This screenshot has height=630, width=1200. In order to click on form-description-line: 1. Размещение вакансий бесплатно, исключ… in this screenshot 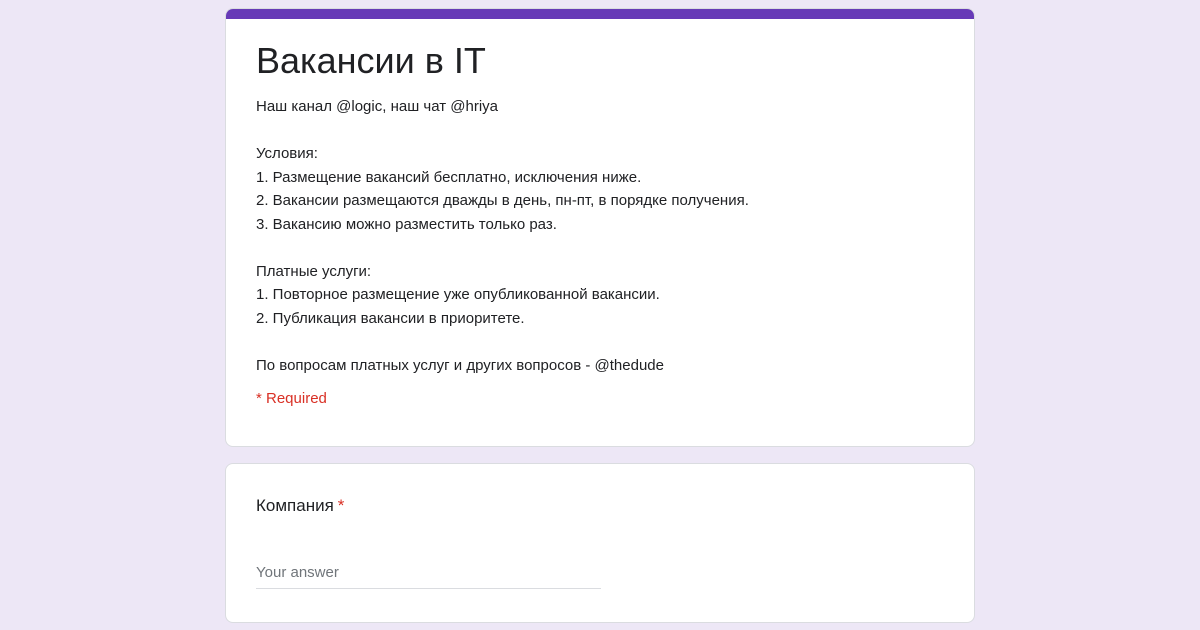, I will do `click(449, 177)`.